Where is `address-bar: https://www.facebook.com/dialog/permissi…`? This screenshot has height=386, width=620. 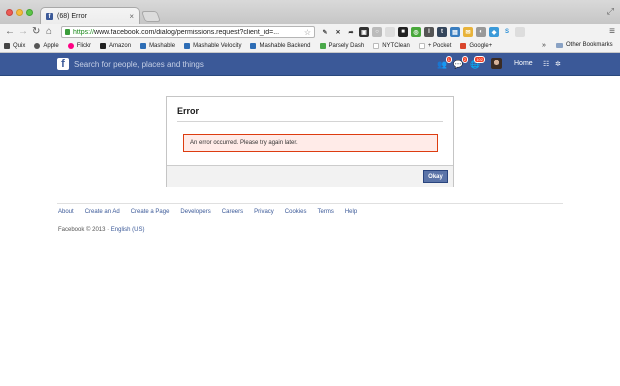
address-bar: https://www.facebook.com/dialog/permissi… is located at coordinates (188, 32).